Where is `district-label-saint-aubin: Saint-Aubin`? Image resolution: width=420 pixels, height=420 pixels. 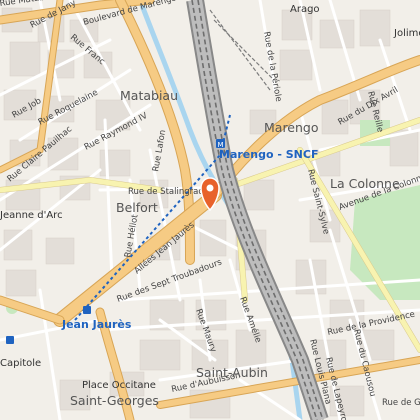
district-label-saint-aubin: Saint-Aubin is located at coordinates (232, 372).